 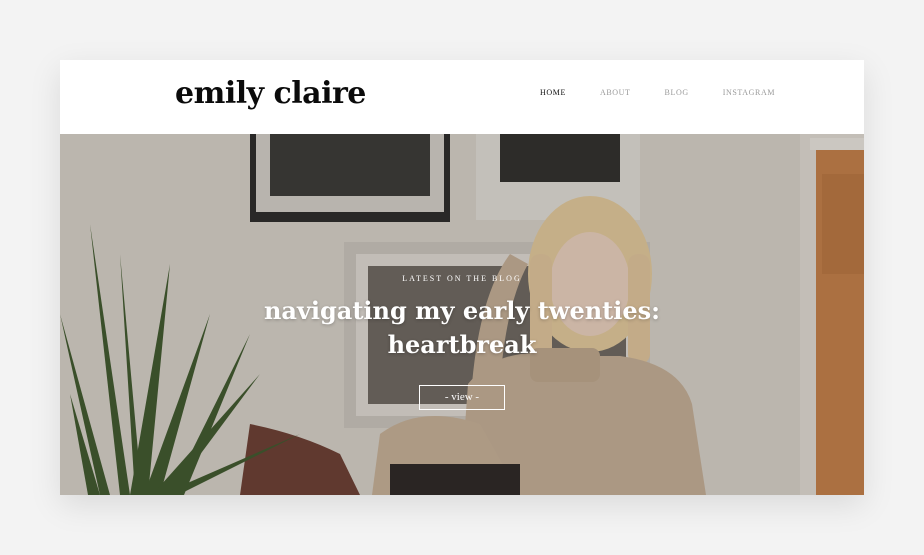 I want to click on hero-title: navigating my early twenties: heartbreak, so click(x=462, y=328).